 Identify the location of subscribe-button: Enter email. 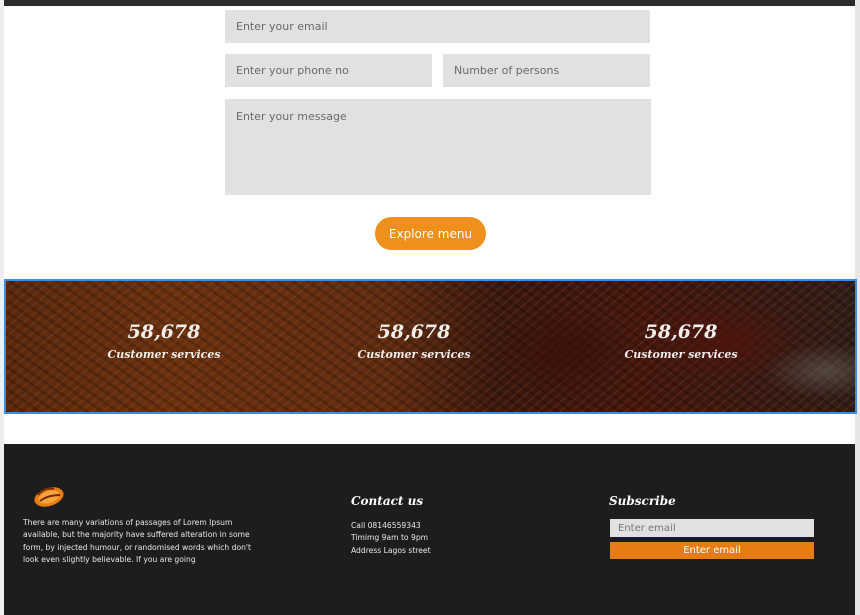
(712, 550).